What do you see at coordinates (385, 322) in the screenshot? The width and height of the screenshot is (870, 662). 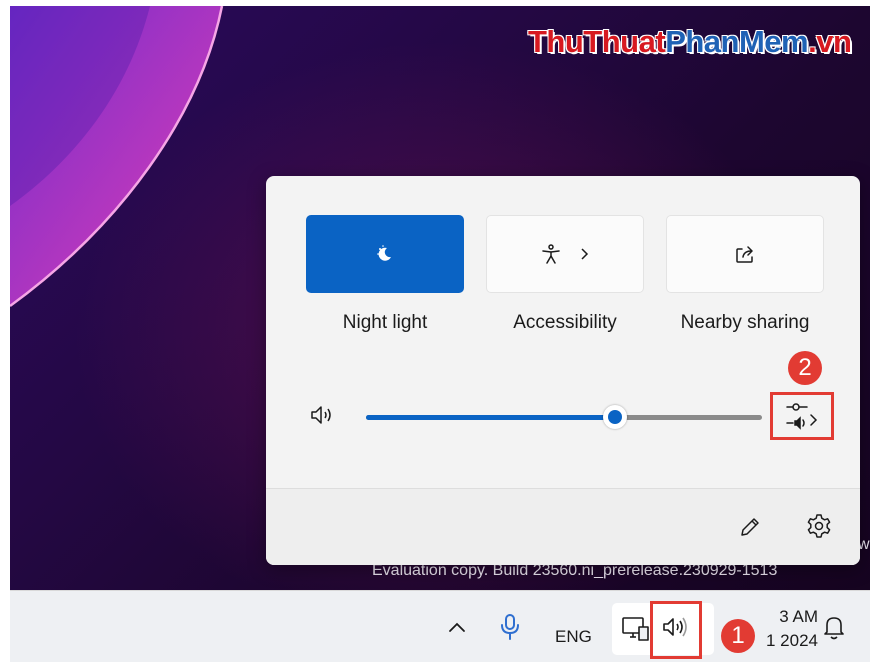 I see `night-light-label: Night light` at bounding box center [385, 322].